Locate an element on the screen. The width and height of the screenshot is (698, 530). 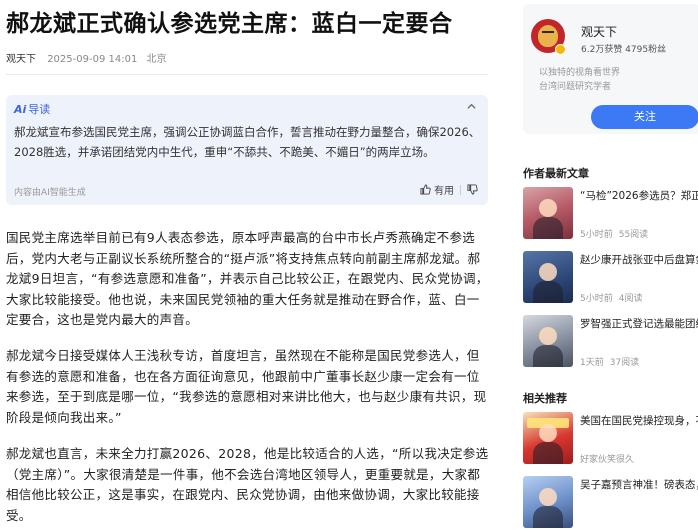
article-title: 郝龙斌正式确认参选党主席：蓝白一定要合 is located at coordinates (229, 24).